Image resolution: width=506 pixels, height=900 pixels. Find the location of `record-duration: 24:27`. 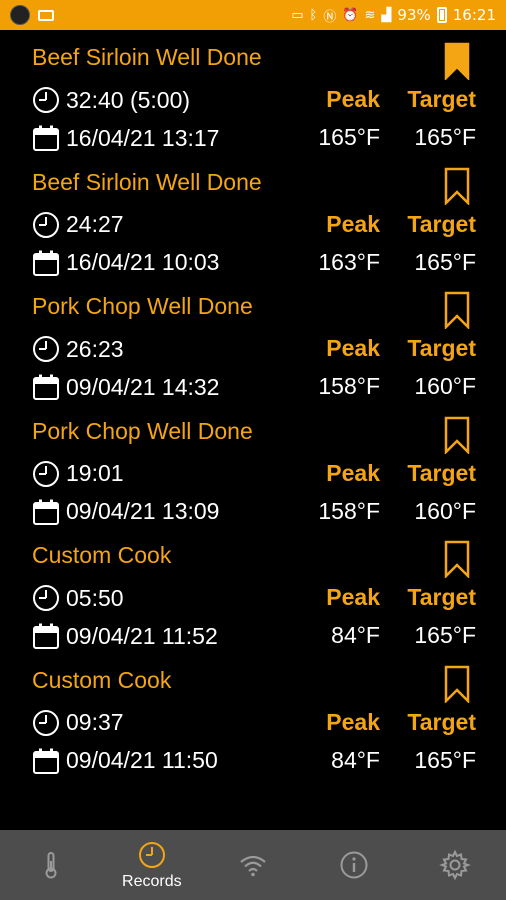

record-duration: 24:27 is located at coordinates (95, 224).